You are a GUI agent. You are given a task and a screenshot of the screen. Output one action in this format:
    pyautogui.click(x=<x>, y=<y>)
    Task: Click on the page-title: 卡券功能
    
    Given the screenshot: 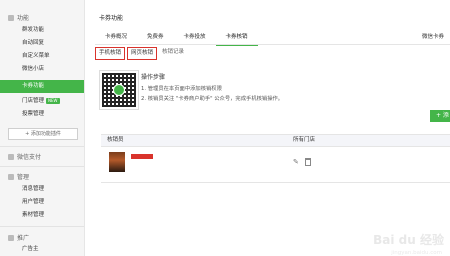 What is the action you would take?
    pyautogui.click(x=111, y=18)
    